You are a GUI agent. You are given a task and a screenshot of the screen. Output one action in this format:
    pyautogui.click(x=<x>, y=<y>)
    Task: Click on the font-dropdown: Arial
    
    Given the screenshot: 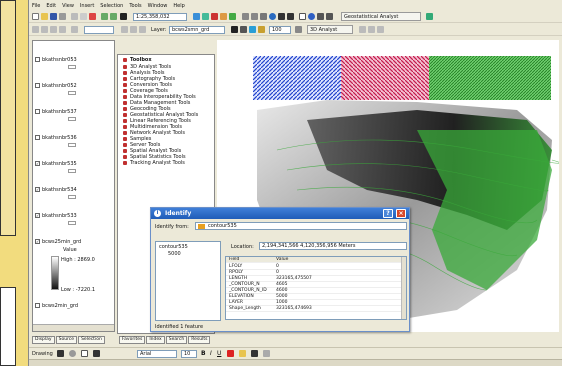 What is the action you would take?
    pyautogui.click(x=157, y=354)
    